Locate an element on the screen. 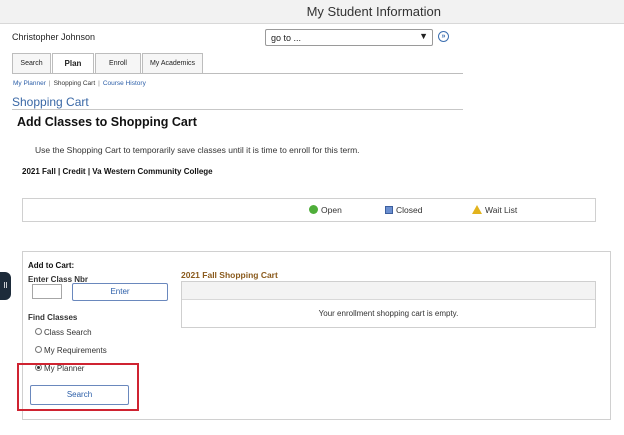 The image size is (624, 435). class-nbr-input is located at coordinates (47, 291).